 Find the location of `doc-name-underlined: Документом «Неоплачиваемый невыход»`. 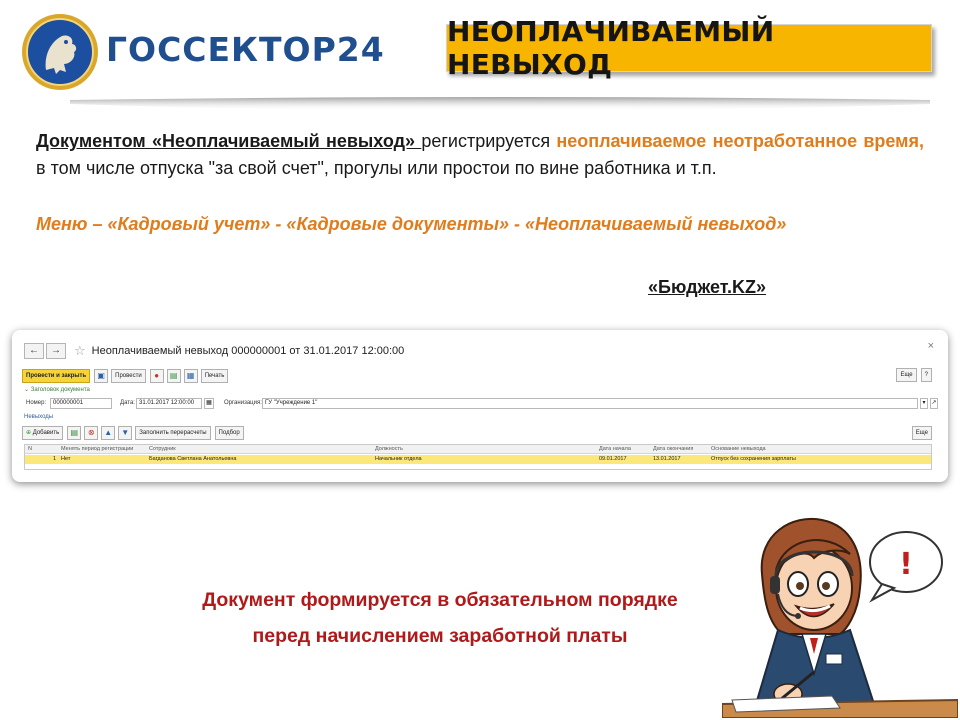

doc-name-underlined: Документом «Неоплачиваемый невыход» is located at coordinates (229, 141).